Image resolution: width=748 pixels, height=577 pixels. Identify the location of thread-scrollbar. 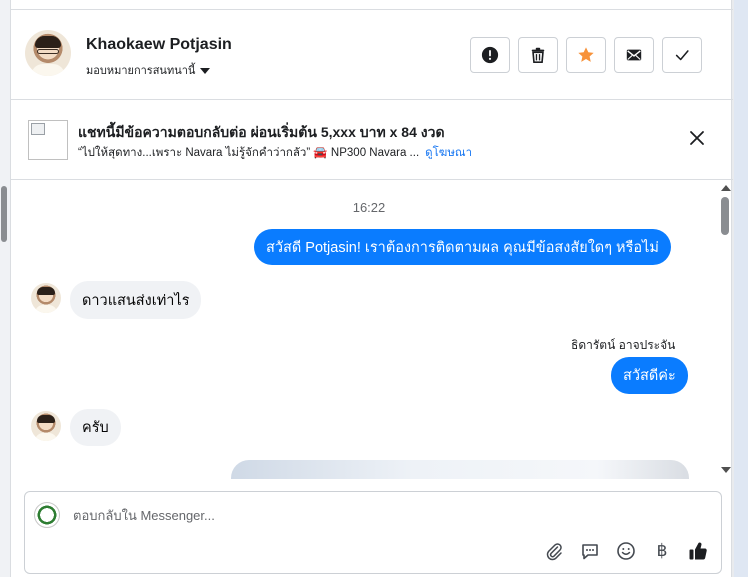
(725, 330).